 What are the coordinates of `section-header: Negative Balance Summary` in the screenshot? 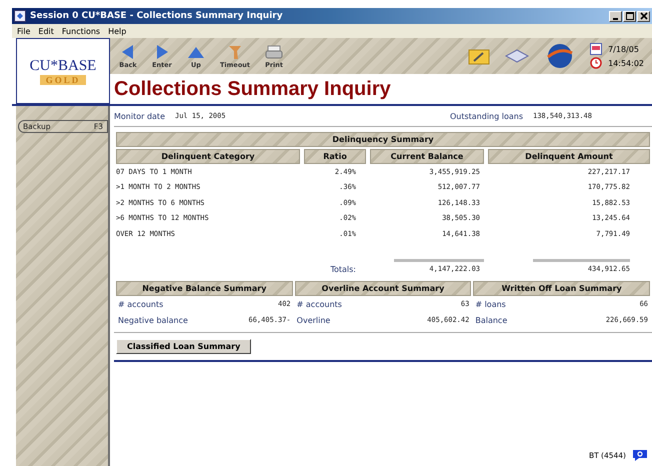 It's located at (204, 288).